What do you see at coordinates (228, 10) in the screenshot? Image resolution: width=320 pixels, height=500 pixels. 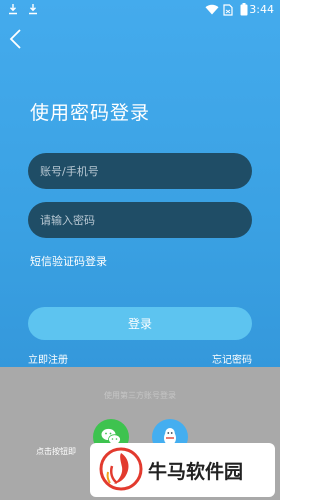 I see `sim-card-icon` at bounding box center [228, 10].